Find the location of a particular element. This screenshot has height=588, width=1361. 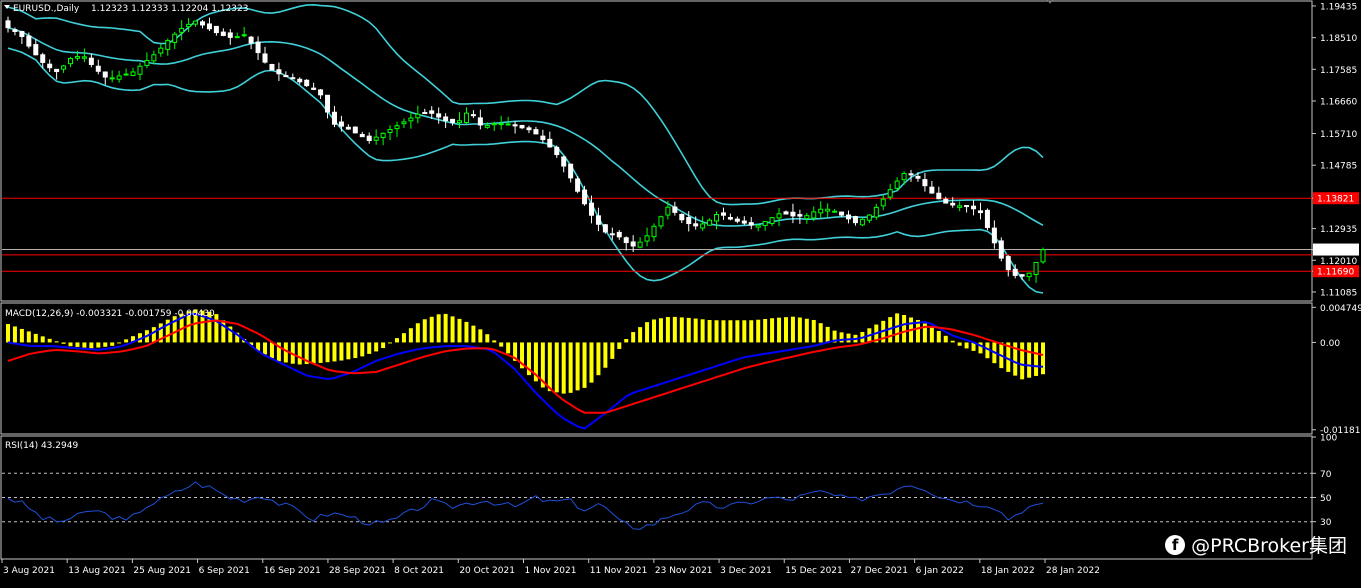

rsi-tick-label: 50 is located at coordinates (1326, 499).